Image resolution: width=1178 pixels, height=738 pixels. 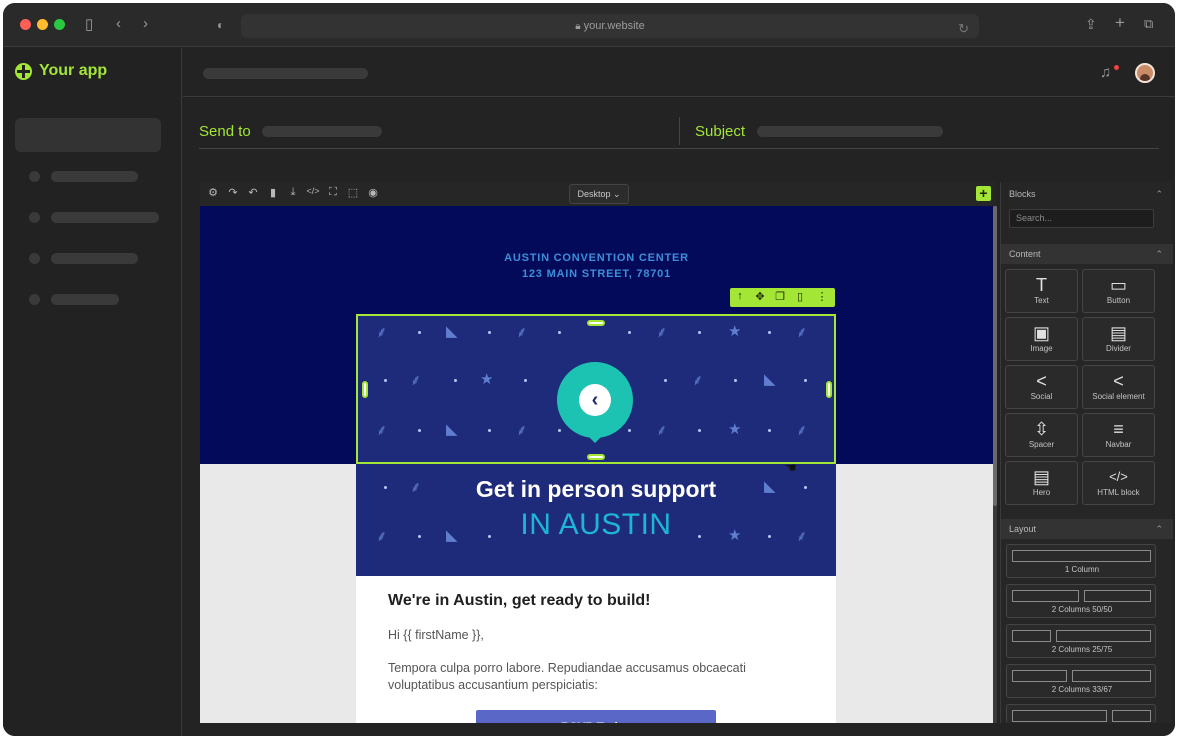 I want to click on device-select: Desktop ⌄, so click(x=599, y=194).